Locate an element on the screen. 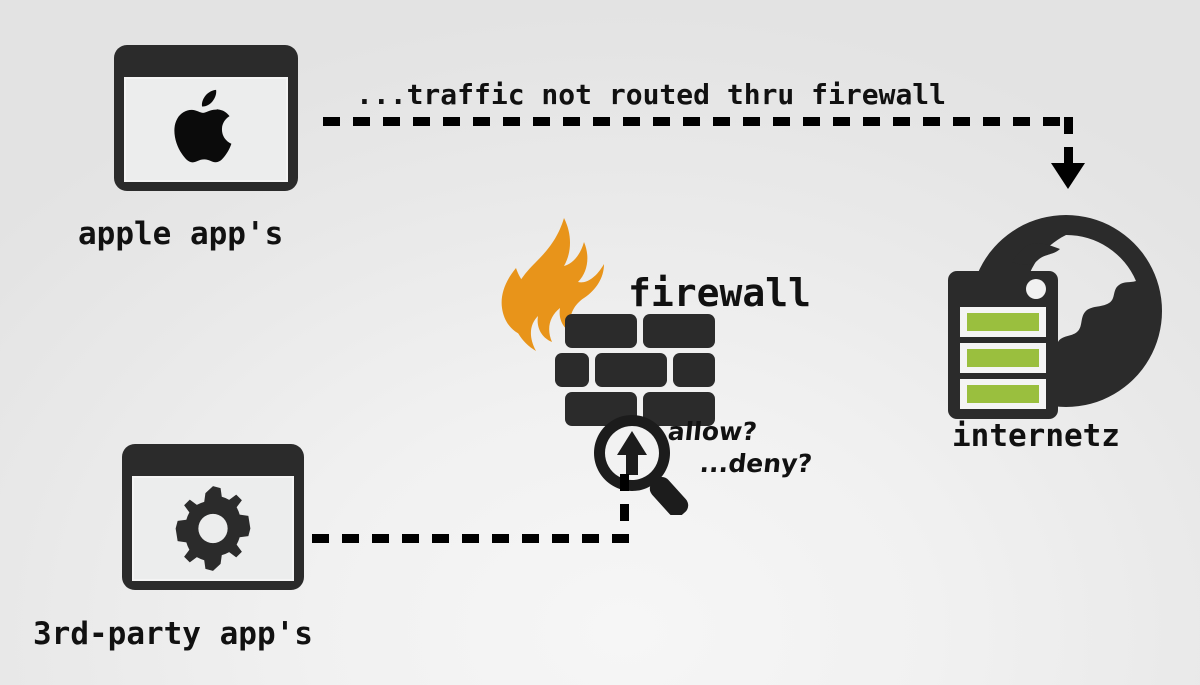 Image resolution: width=1200 pixels, height=685 pixels. apple-app-window-icon is located at coordinates (206, 118).